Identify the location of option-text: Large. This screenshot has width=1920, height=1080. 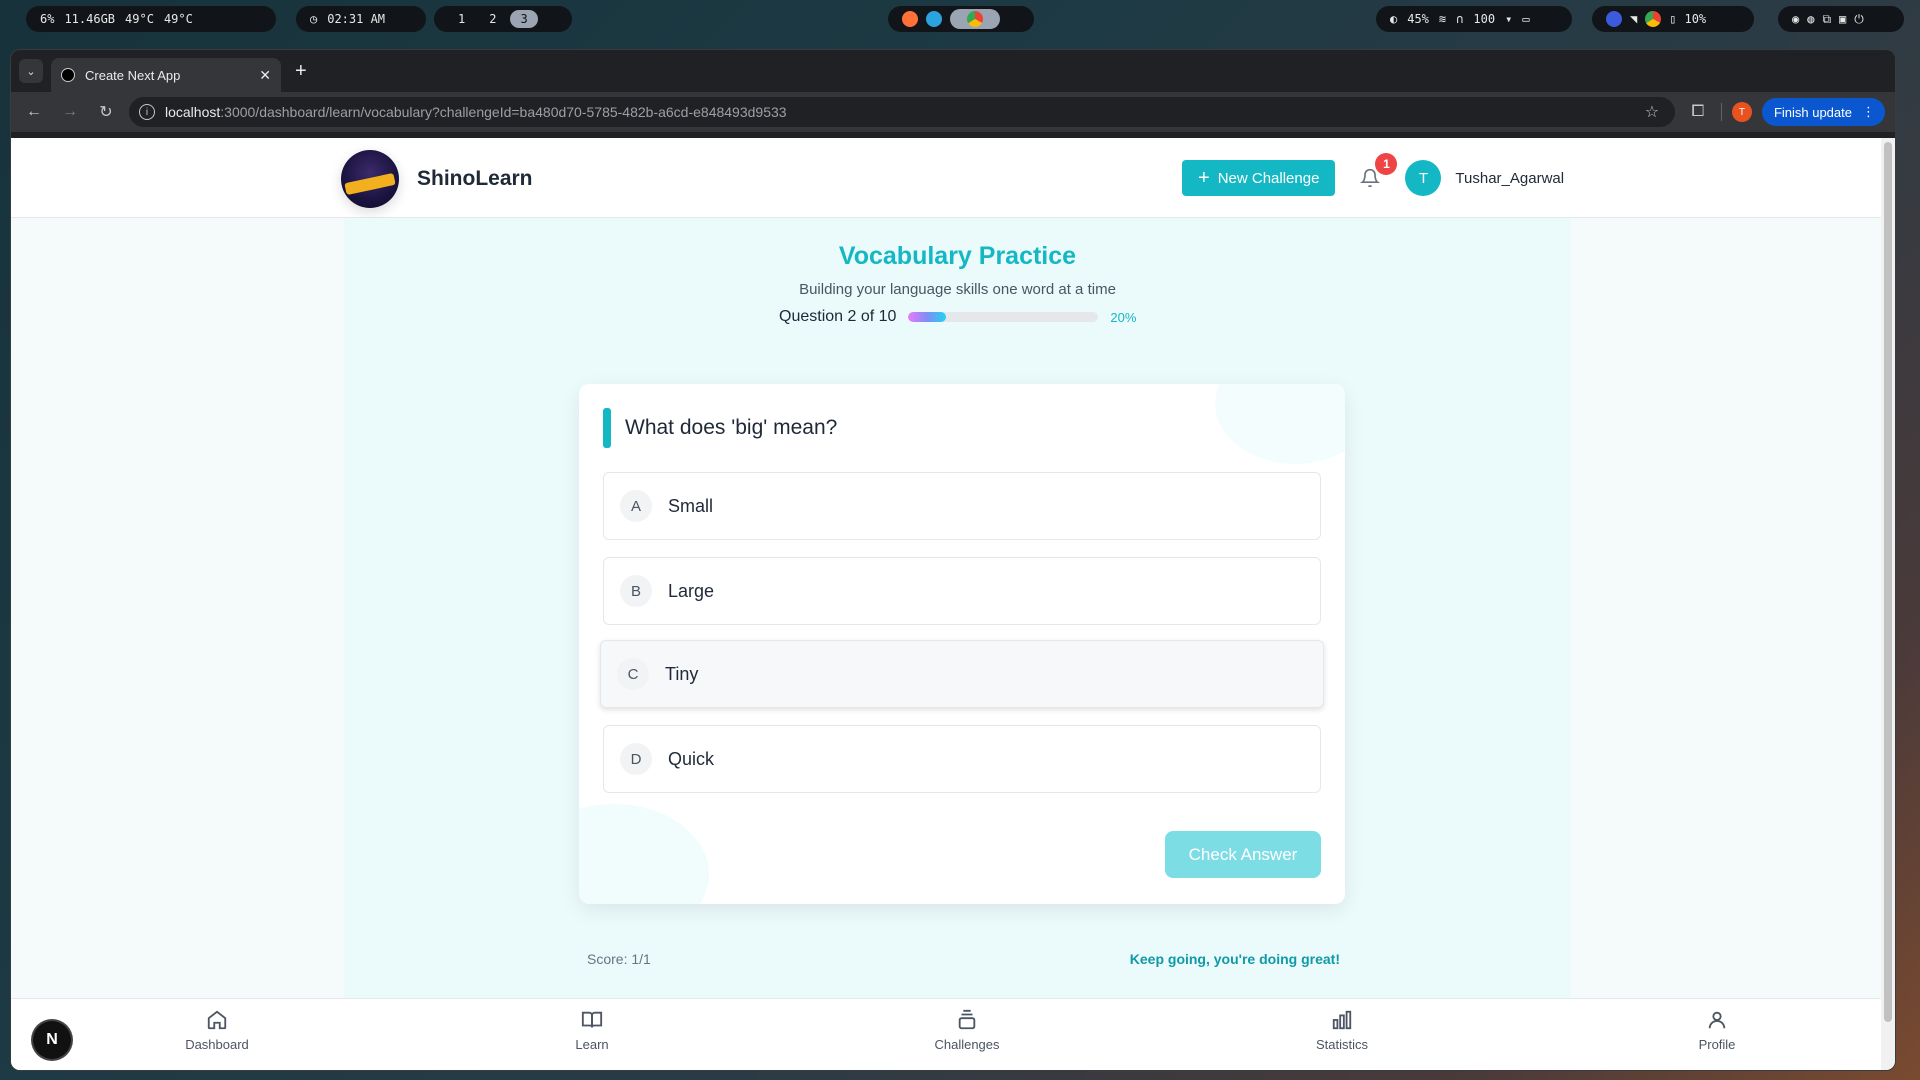
(691, 590).